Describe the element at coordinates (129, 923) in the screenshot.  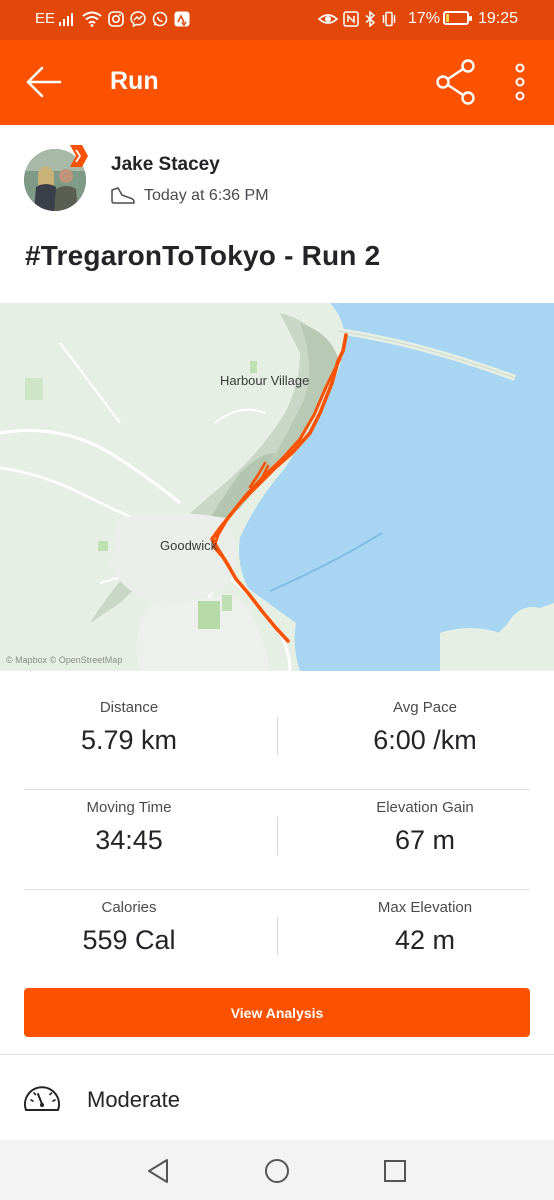
I see `stat-calories: Calories 559 Cal` at that location.